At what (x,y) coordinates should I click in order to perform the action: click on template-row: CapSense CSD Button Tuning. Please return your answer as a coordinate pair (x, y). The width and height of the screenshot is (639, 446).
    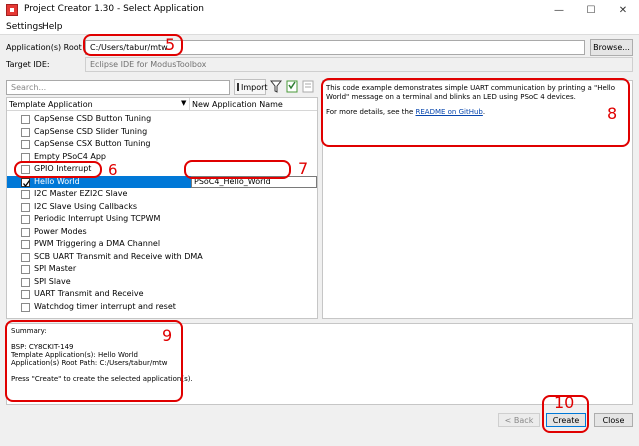
    Looking at the image, I should click on (162, 119).